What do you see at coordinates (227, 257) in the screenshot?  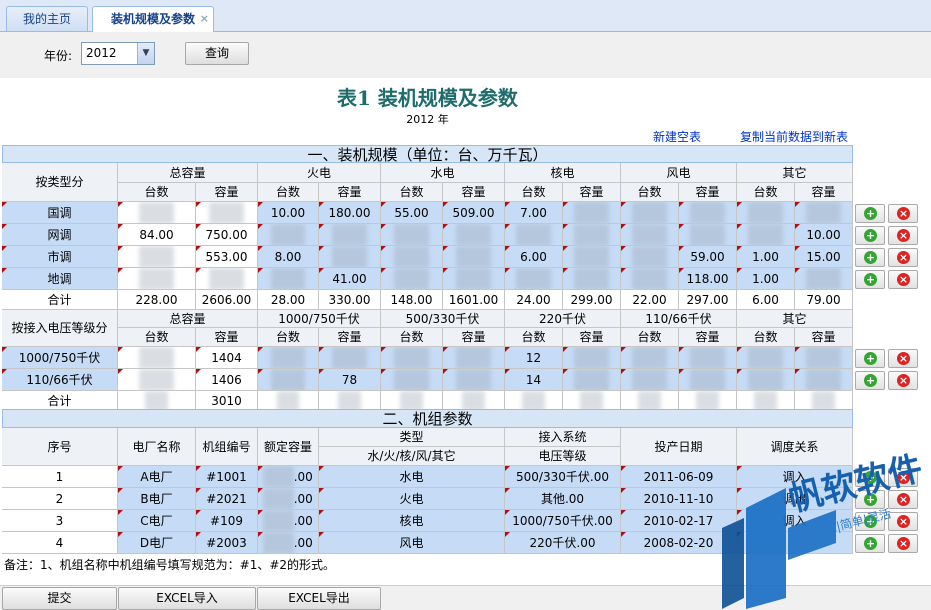 I see `type-cell: 553.00` at bounding box center [227, 257].